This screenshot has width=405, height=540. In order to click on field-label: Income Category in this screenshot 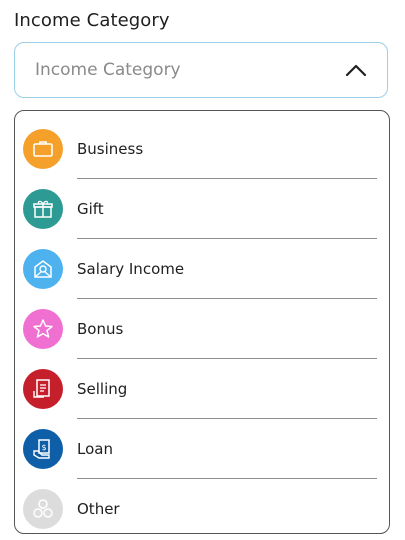, I will do `click(92, 20)`.